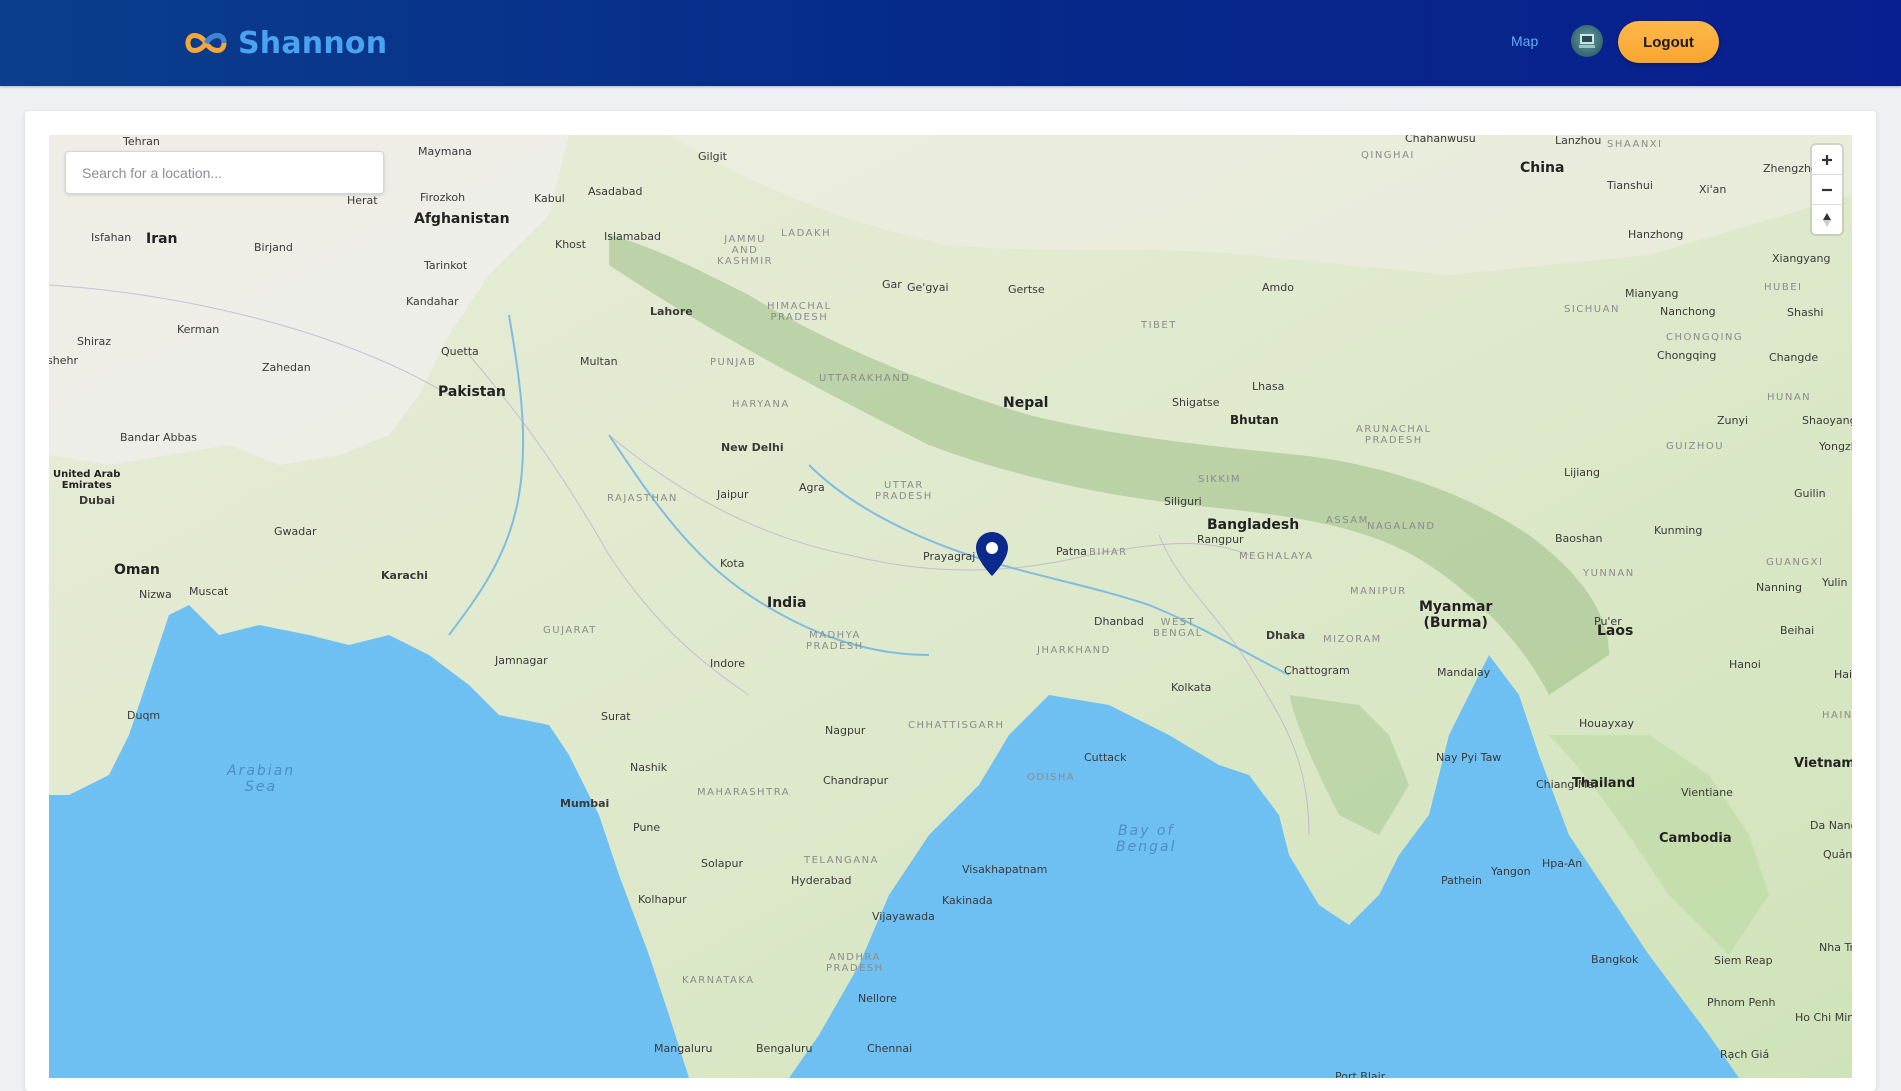  I want to click on region-label: SHAANXI, so click(1635, 144).